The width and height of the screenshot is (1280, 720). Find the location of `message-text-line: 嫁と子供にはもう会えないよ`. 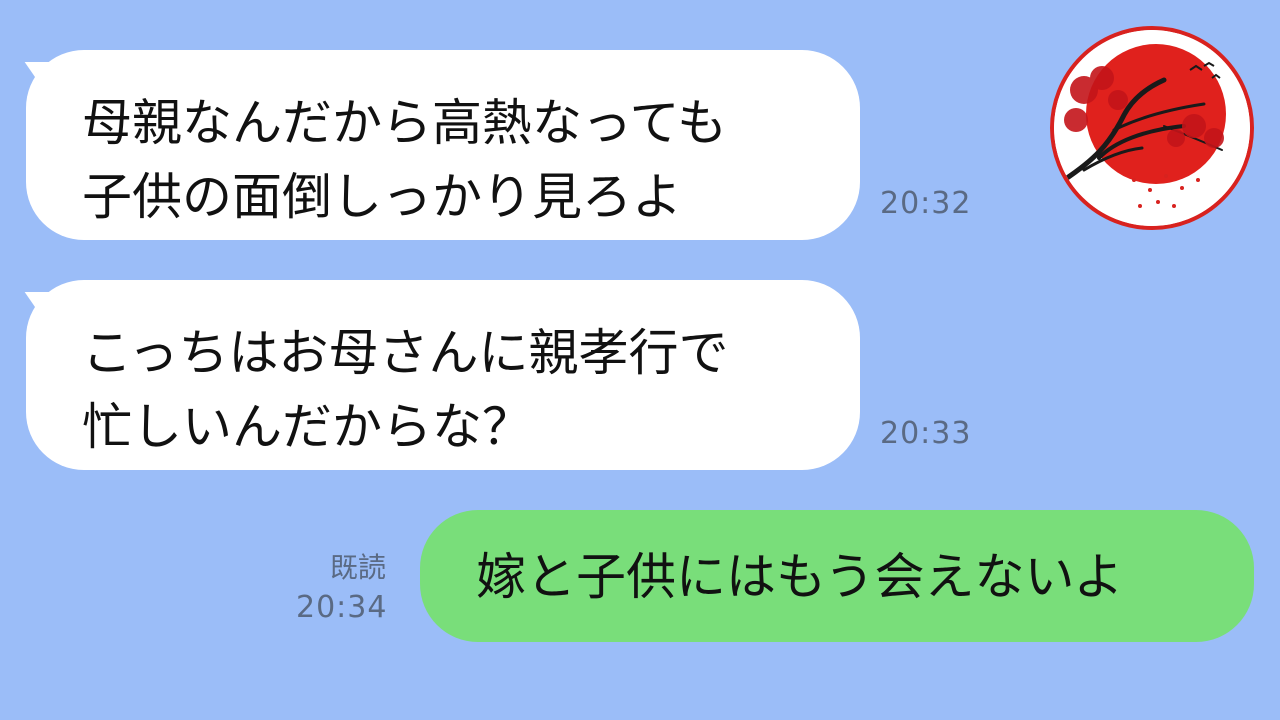

message-text-line: 嫁と子供にはもう会えないよ is located at coordinates (800, 577).